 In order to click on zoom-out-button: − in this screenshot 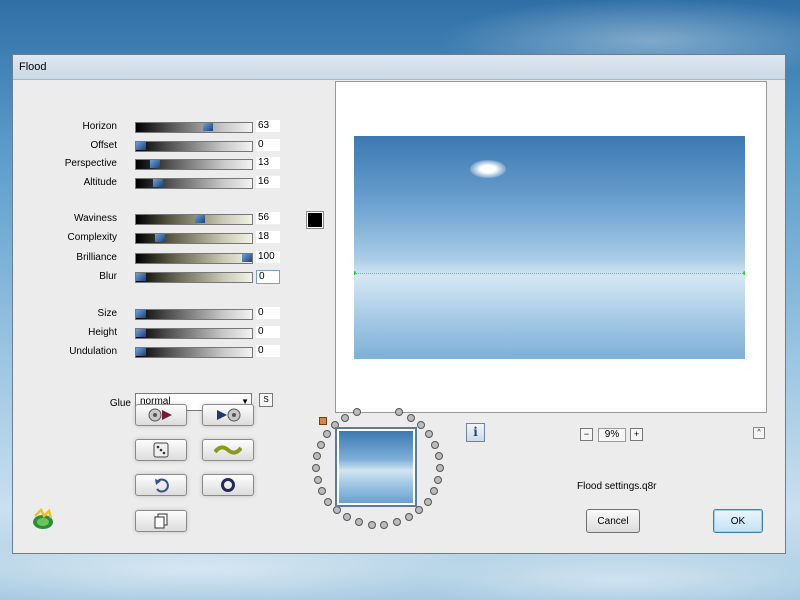, I will do `click(586, 434)`.